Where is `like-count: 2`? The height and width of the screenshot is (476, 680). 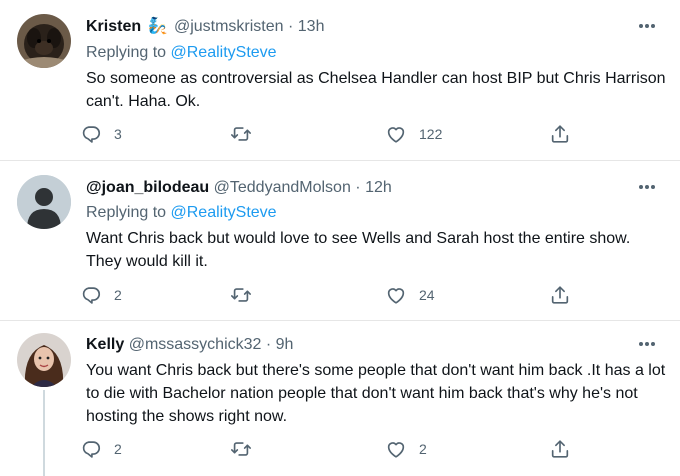
like-count: 2 is located at coordinates (423, 449).